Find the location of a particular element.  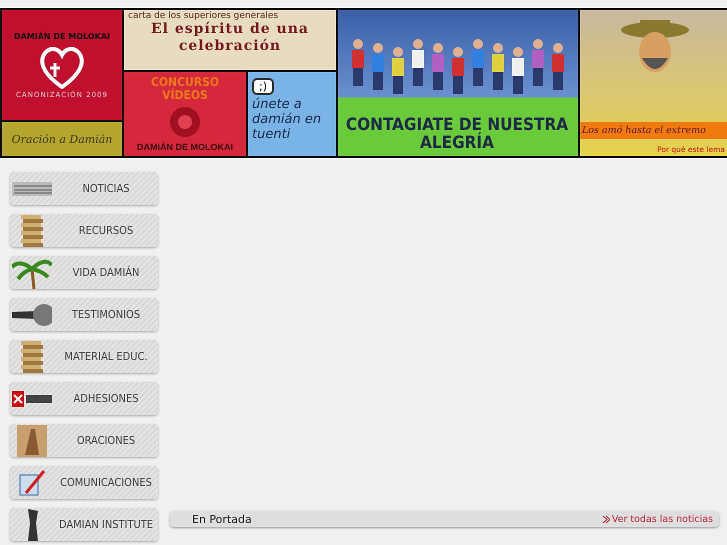

praying-hands-icon is located at coordinates (32, 440).